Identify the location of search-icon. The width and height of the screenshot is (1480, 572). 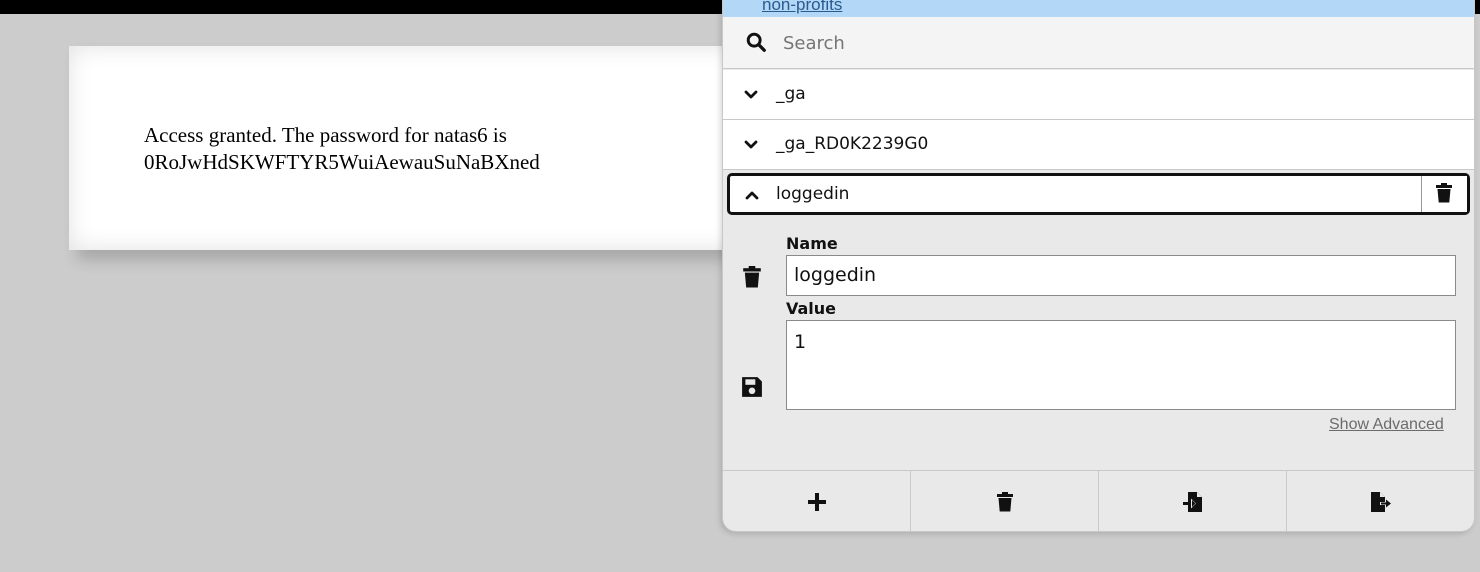
(756, 42).